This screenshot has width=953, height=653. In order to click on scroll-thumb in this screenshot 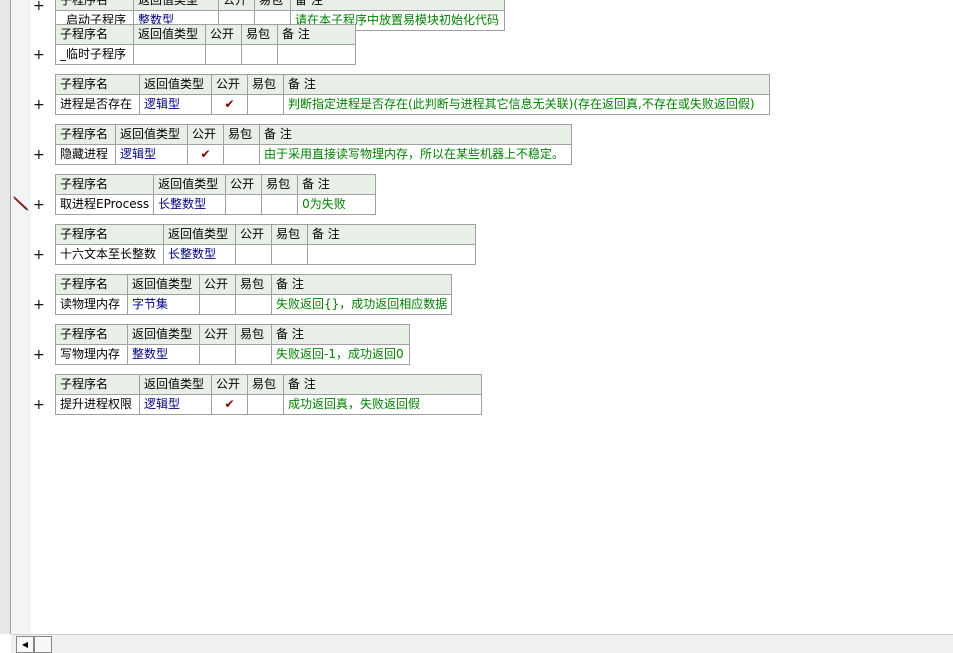, I will do `click(43, 644)`.